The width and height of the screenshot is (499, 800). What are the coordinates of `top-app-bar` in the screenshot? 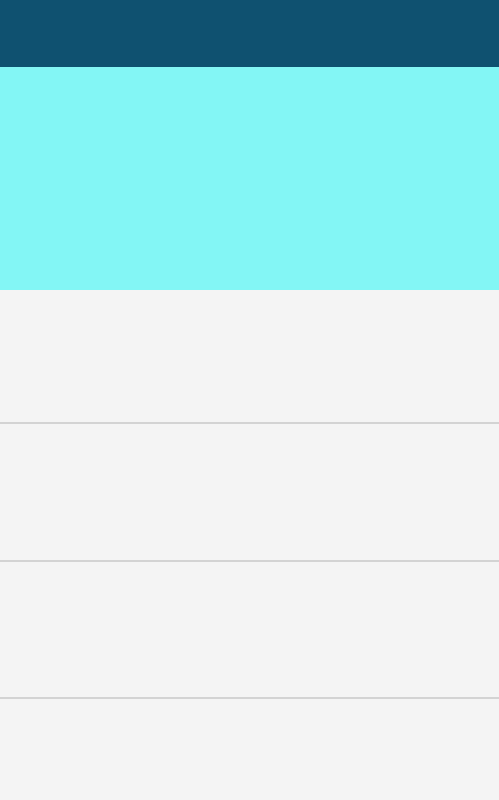 It's located at (249, 33).